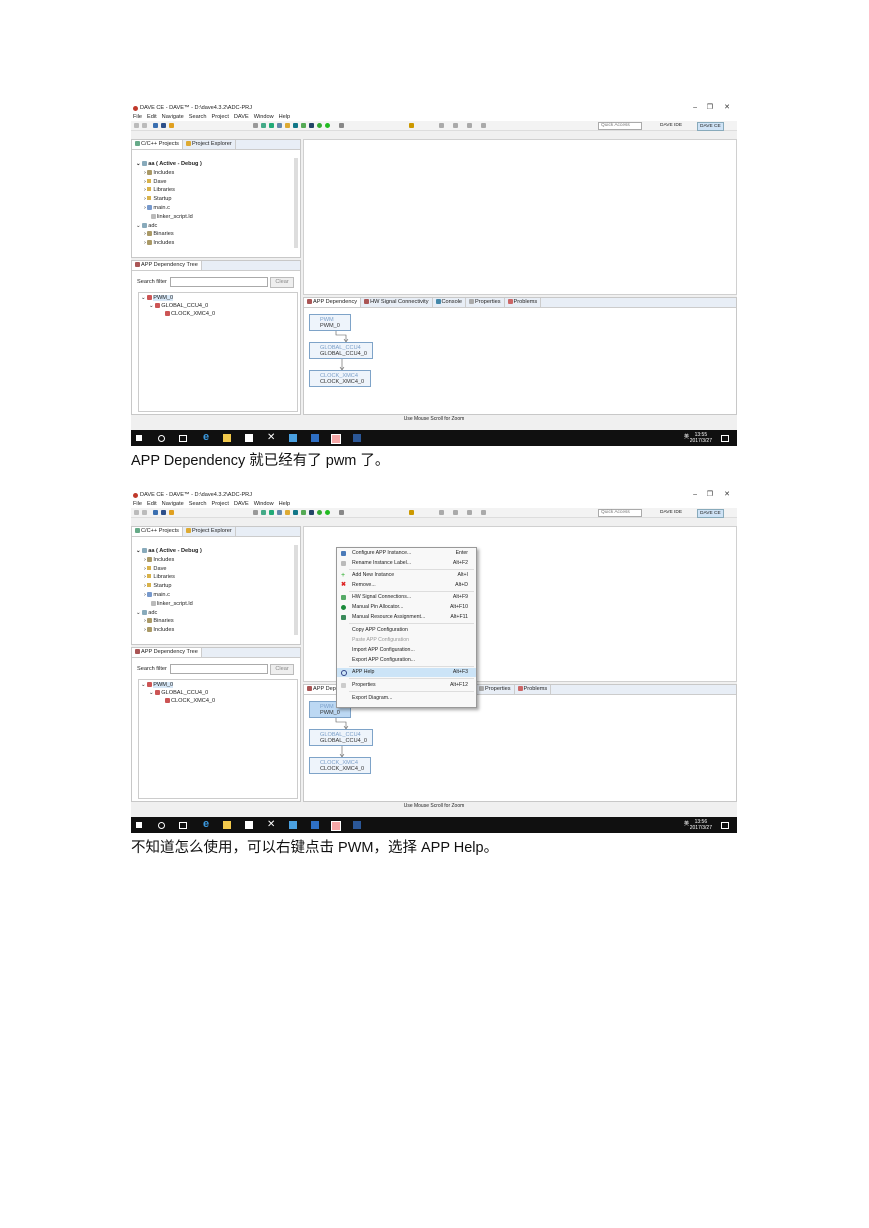  I want to click on task-view-icon, so click(183, 825).